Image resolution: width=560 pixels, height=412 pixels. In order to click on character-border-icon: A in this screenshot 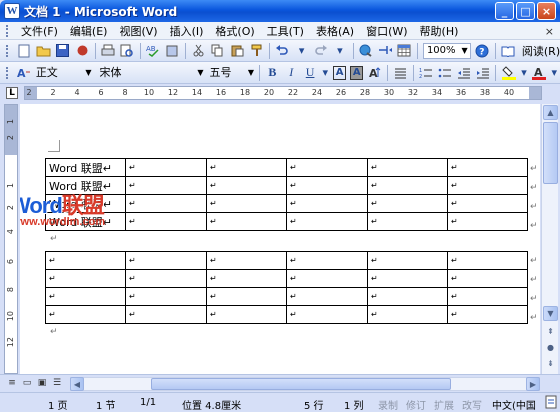, I will do `click(339, 72)`.